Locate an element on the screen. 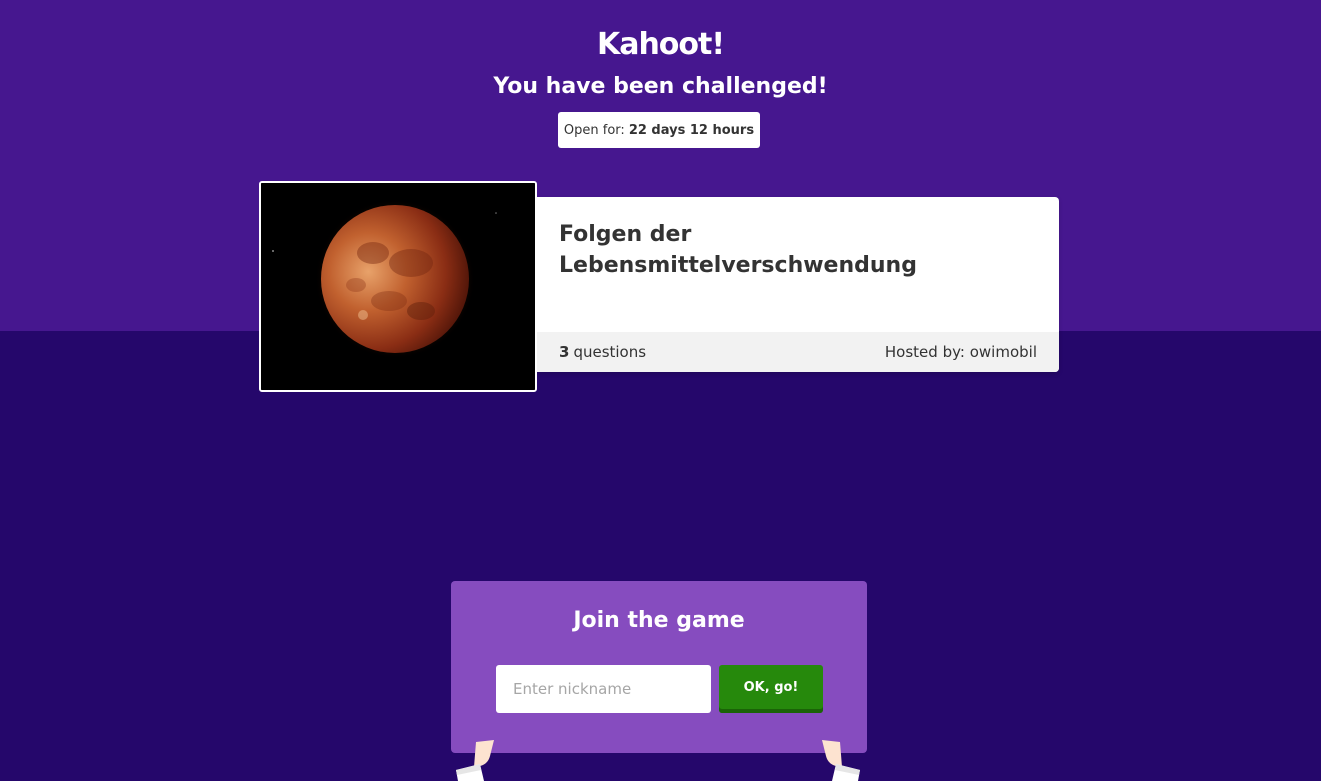 Image resolution: width=1321 pixels, height=781 pixels. nickname-input is located at coordinates (603, 689).